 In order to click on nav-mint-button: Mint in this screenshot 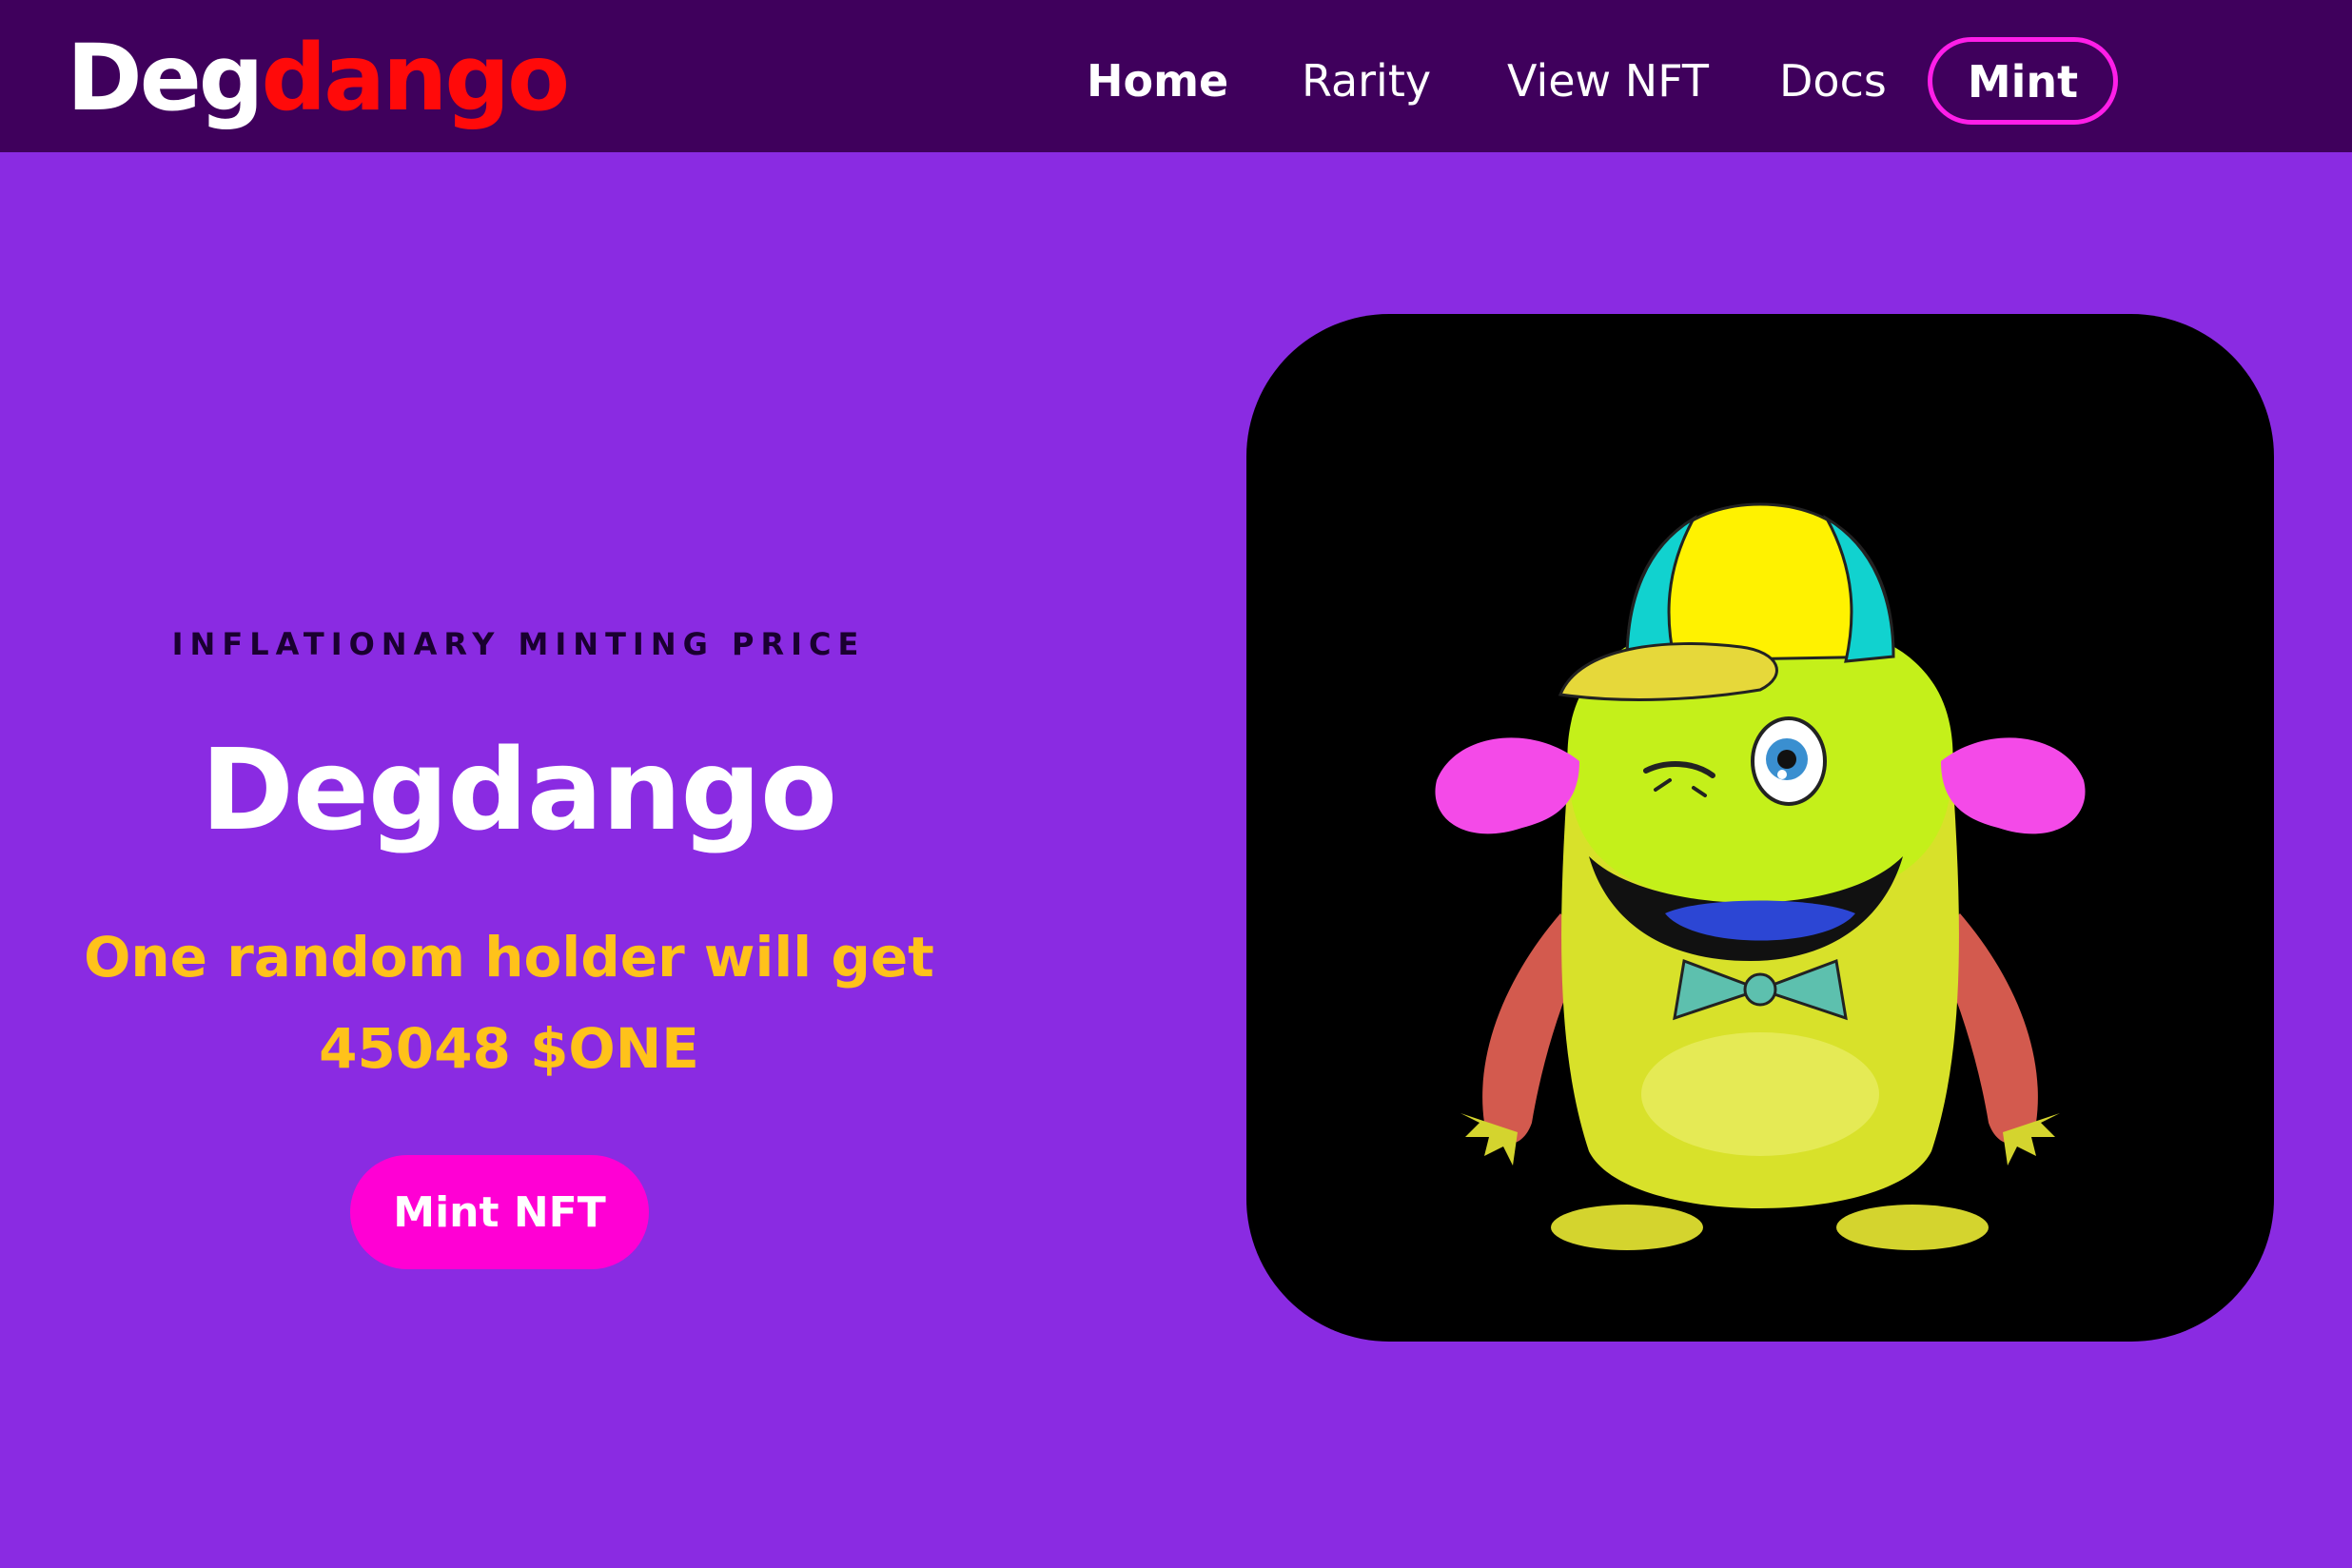, I will do `click(2023, 81)`.